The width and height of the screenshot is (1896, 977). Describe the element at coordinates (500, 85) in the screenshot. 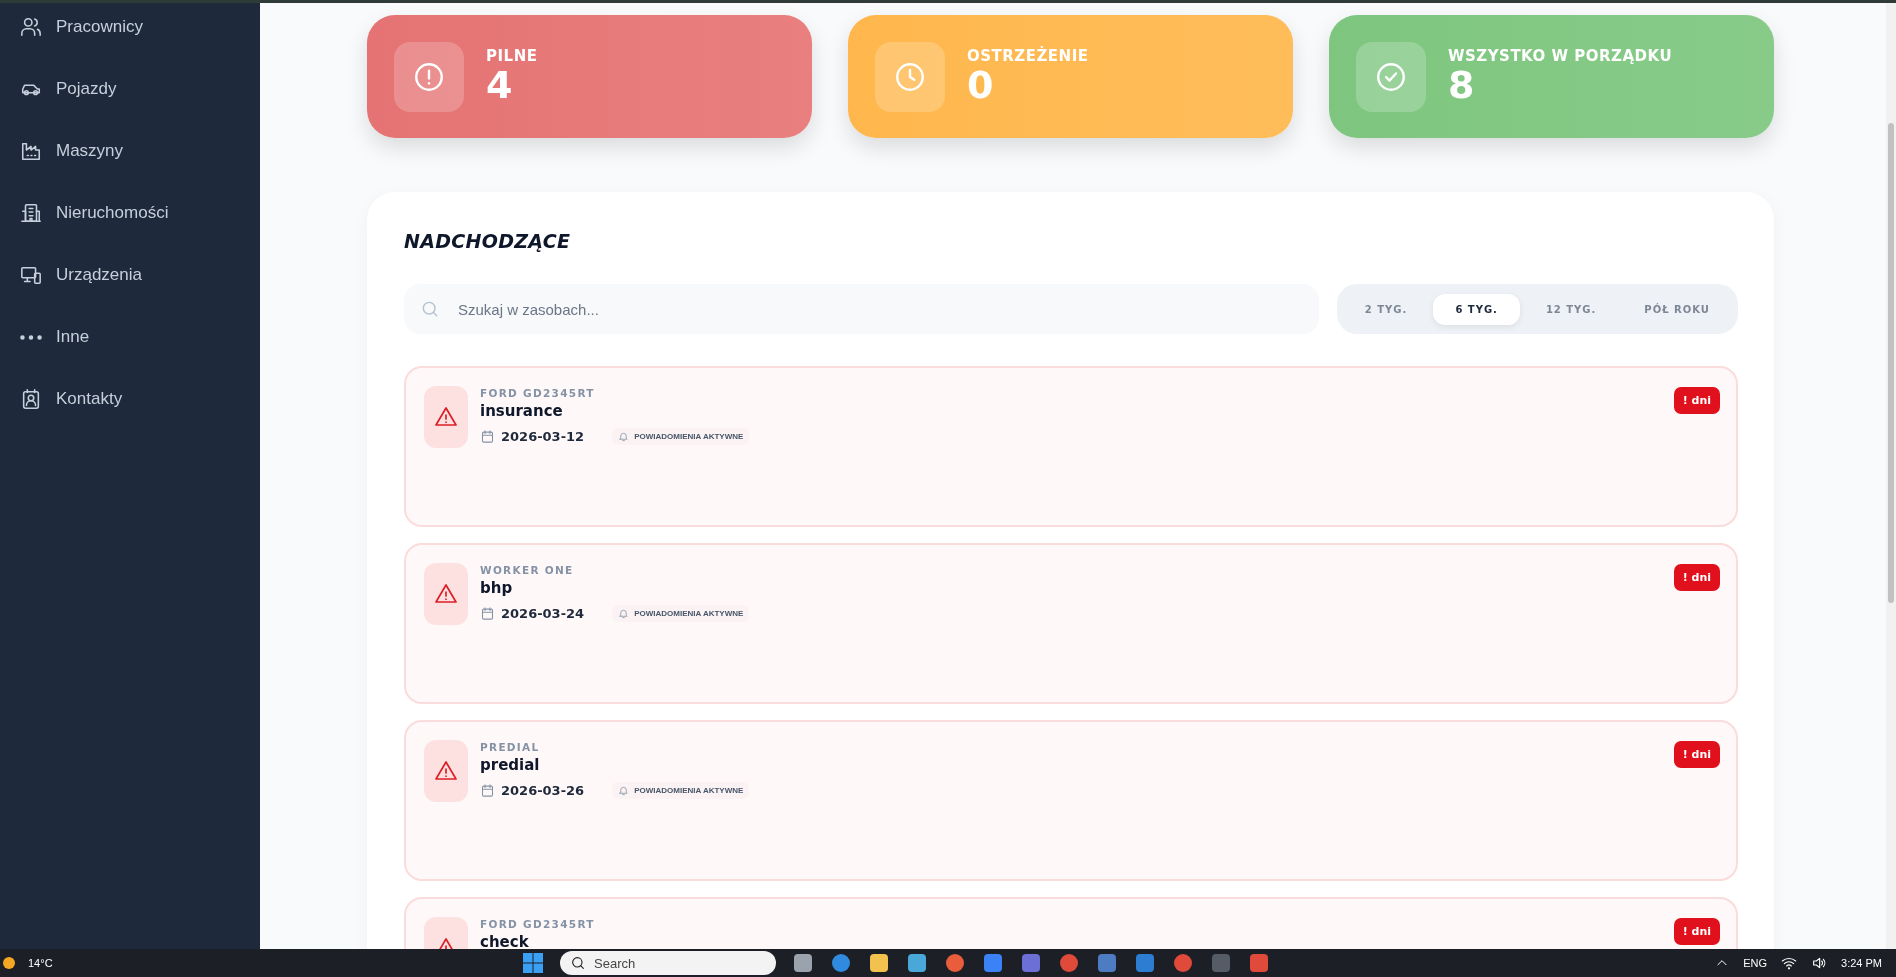

I see `stat-value: 4` at that location.